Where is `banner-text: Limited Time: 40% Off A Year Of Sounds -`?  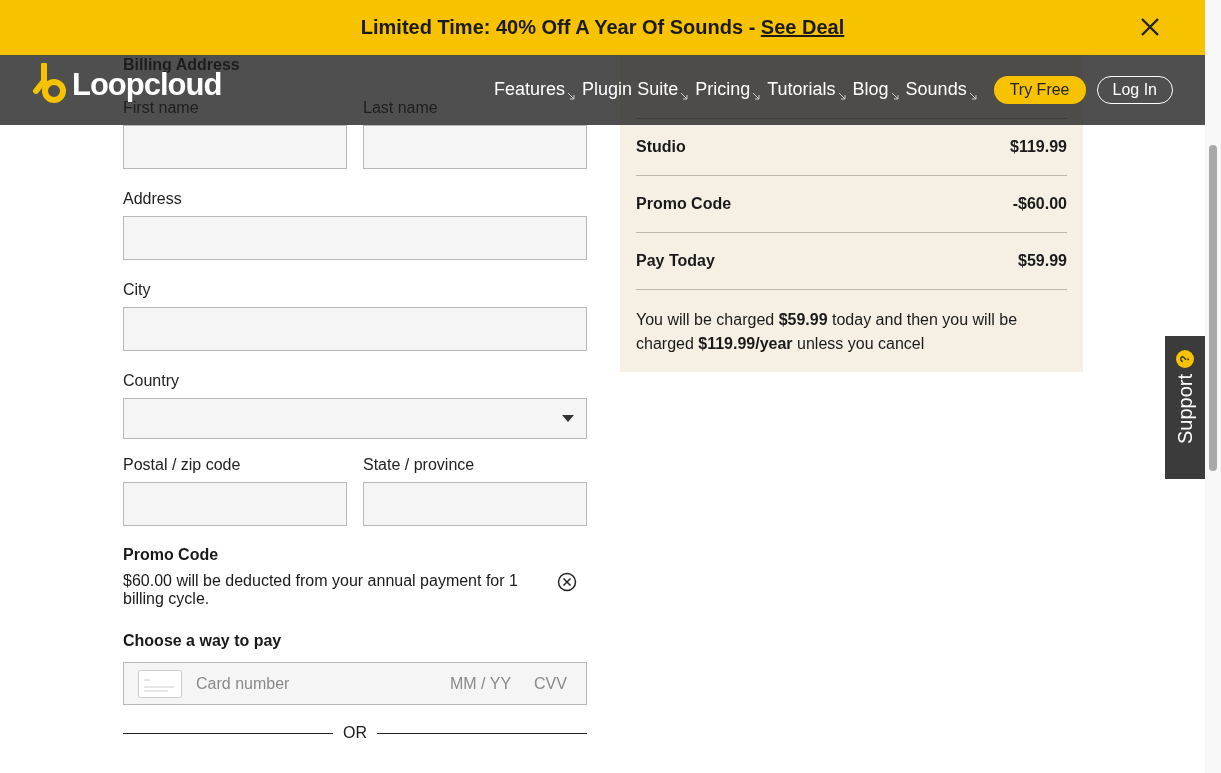 banner-text: Limited Time: 40% Off A Year Of Sounds - is located at coordinates (558, 27).